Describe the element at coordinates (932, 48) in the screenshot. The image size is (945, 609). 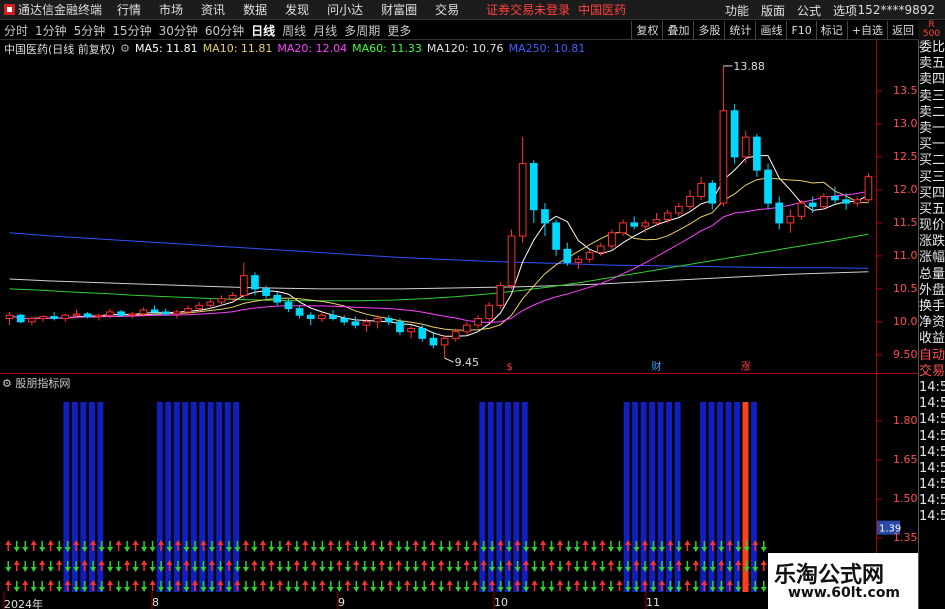
I see `sidebar-item-0: 委比` at that location.